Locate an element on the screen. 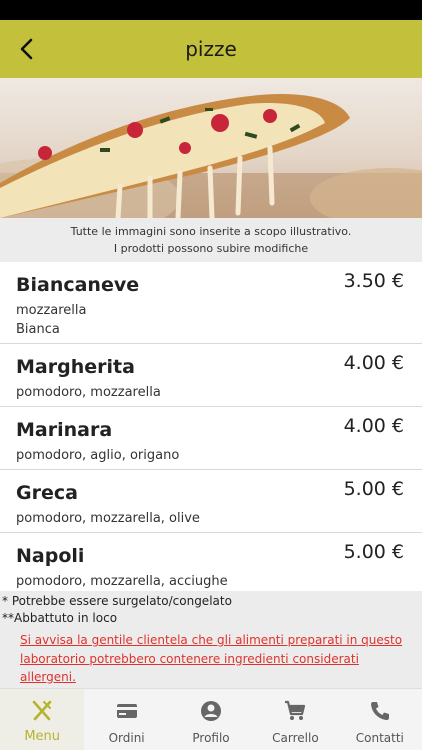 Image resolution: width=422 pixels, height=750 pixels. item-description: pomodoro, mozzarella, acciughe is located at coordinates (122, 581).